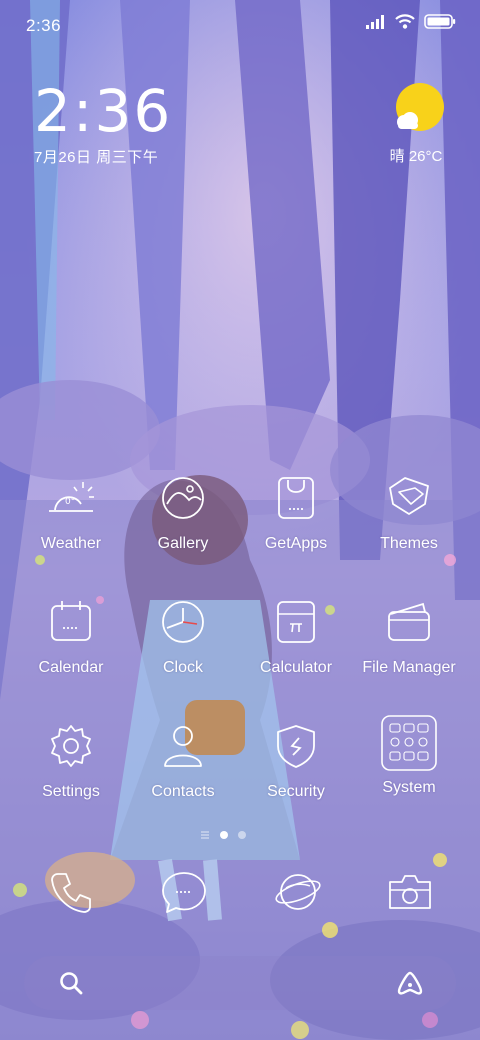  I want to click on sun-cloud-icon, so click(420, 107).